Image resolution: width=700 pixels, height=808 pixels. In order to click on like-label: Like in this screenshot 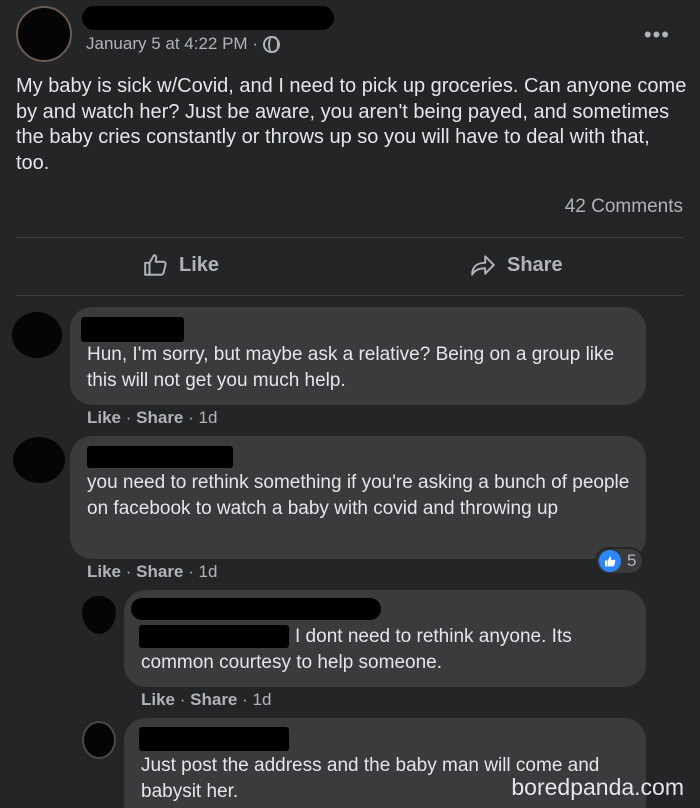, I will do `click(199, 264)`.